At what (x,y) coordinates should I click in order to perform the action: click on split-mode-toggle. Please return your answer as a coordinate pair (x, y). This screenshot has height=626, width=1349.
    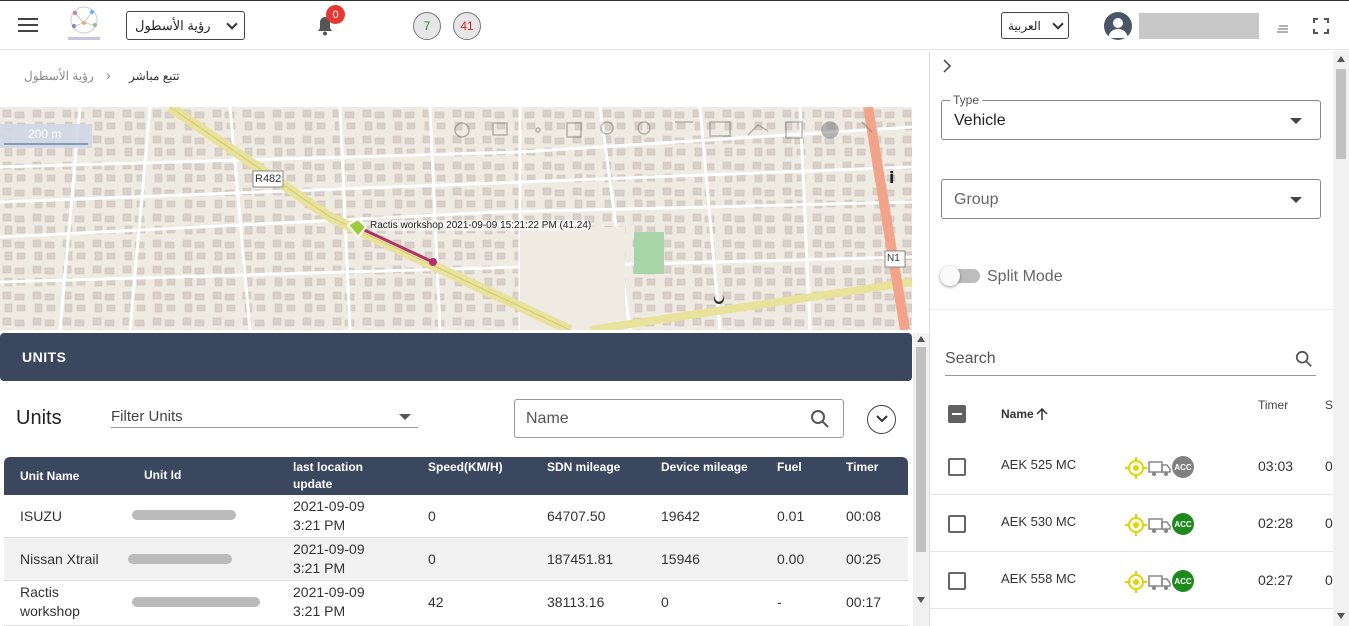
    Looking at the image, I should click on (960, 276).